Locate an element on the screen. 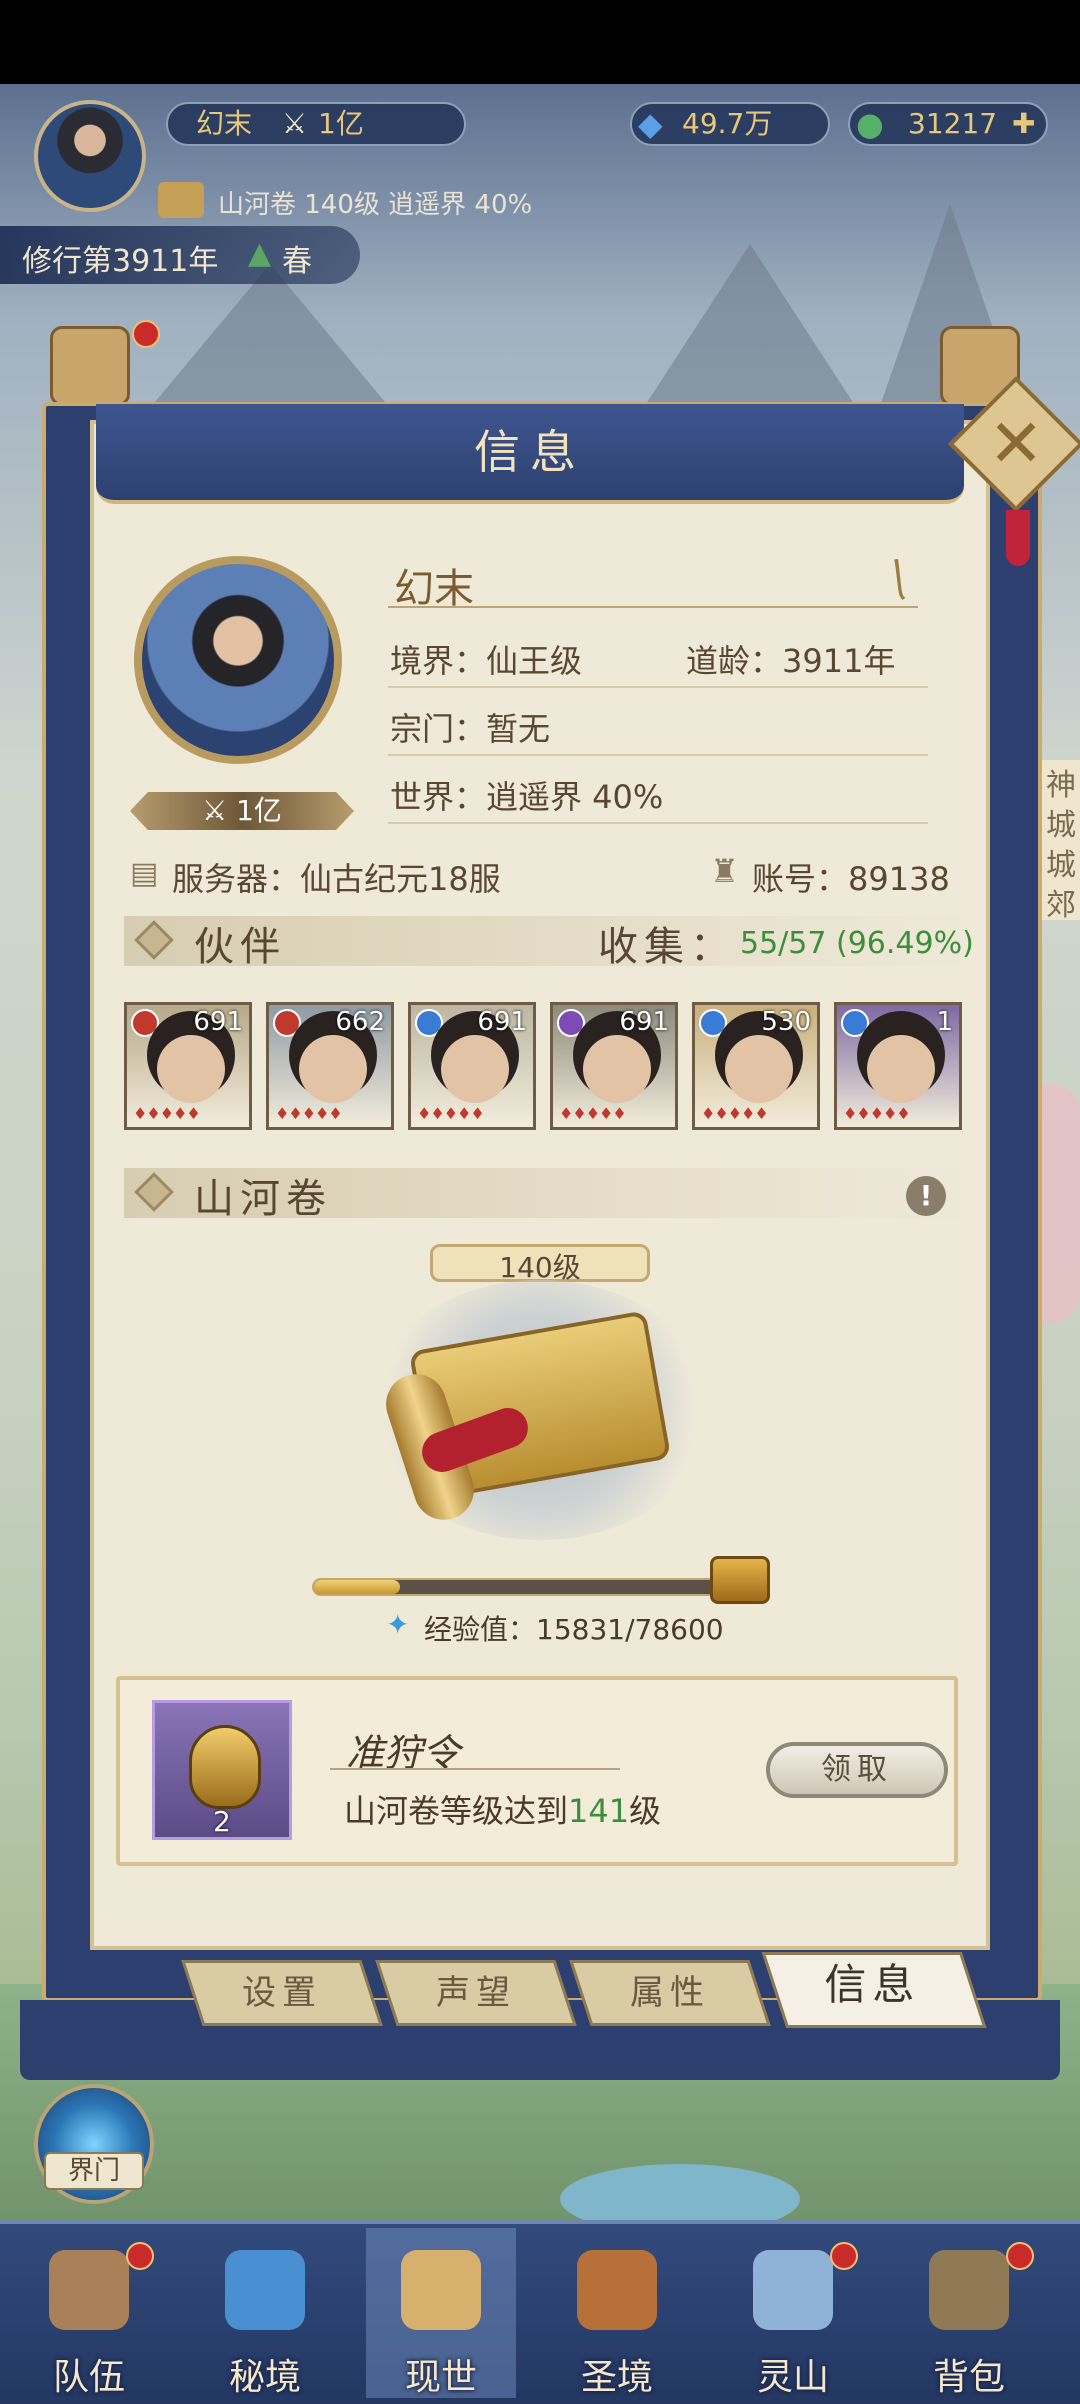 This screenshot has width=1080, height=2404. power-badge-value: 1亿 is located at coordinates (259, 810).